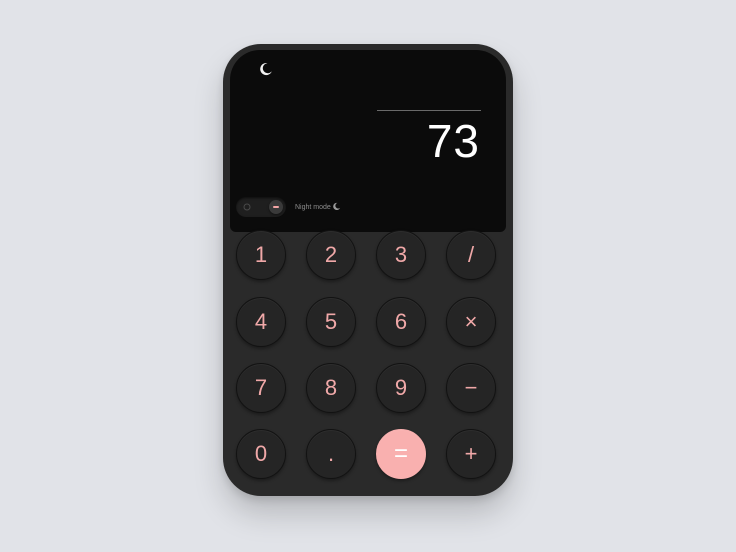  I want to click on key-decimal: ., so click(331, 454).